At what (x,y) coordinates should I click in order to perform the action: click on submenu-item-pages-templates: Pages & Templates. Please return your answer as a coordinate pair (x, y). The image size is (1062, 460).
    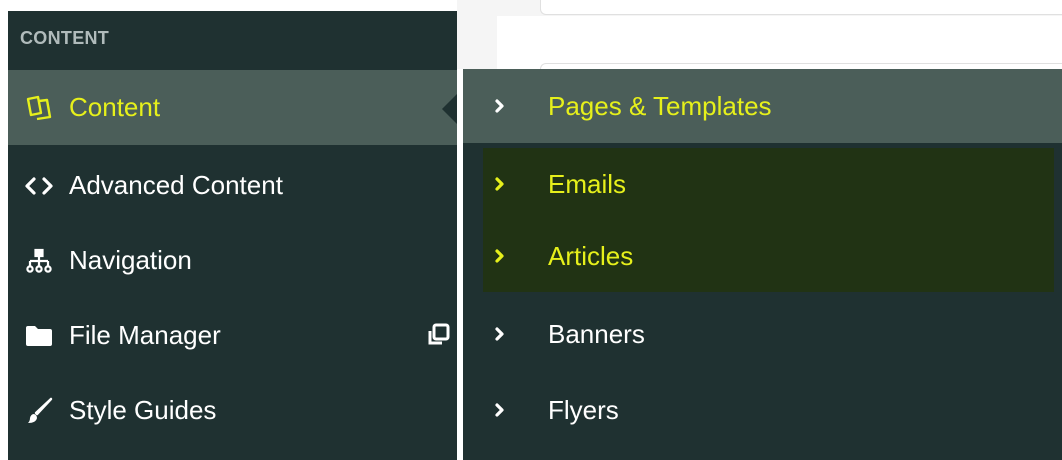
    Looking at the image, I should click on (762, 106).